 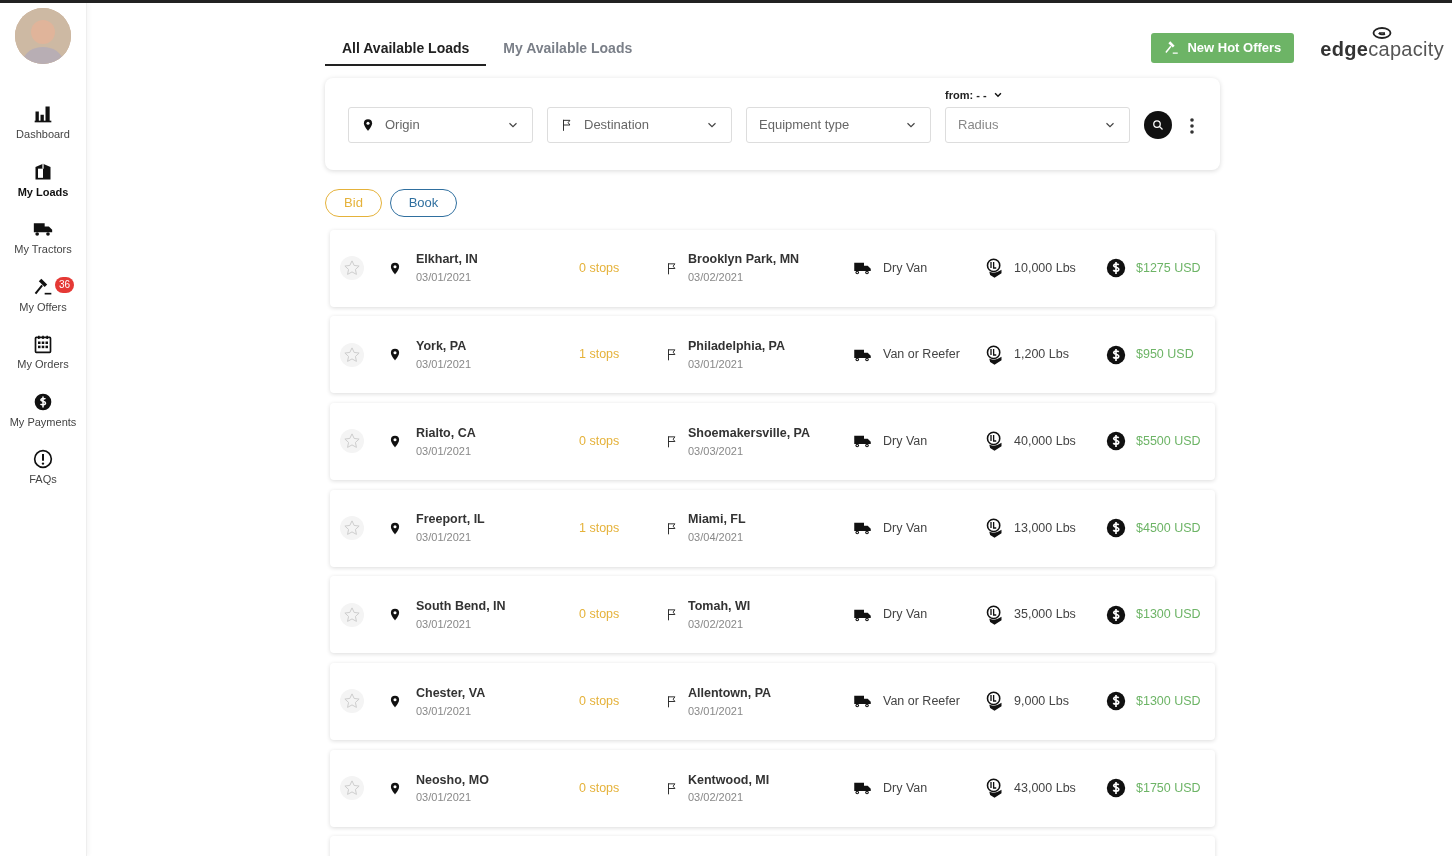 What do you see at coordinates (43, 114) in the screenshot?
I see `bar-chart-icon` at bounding box center [43, 114].